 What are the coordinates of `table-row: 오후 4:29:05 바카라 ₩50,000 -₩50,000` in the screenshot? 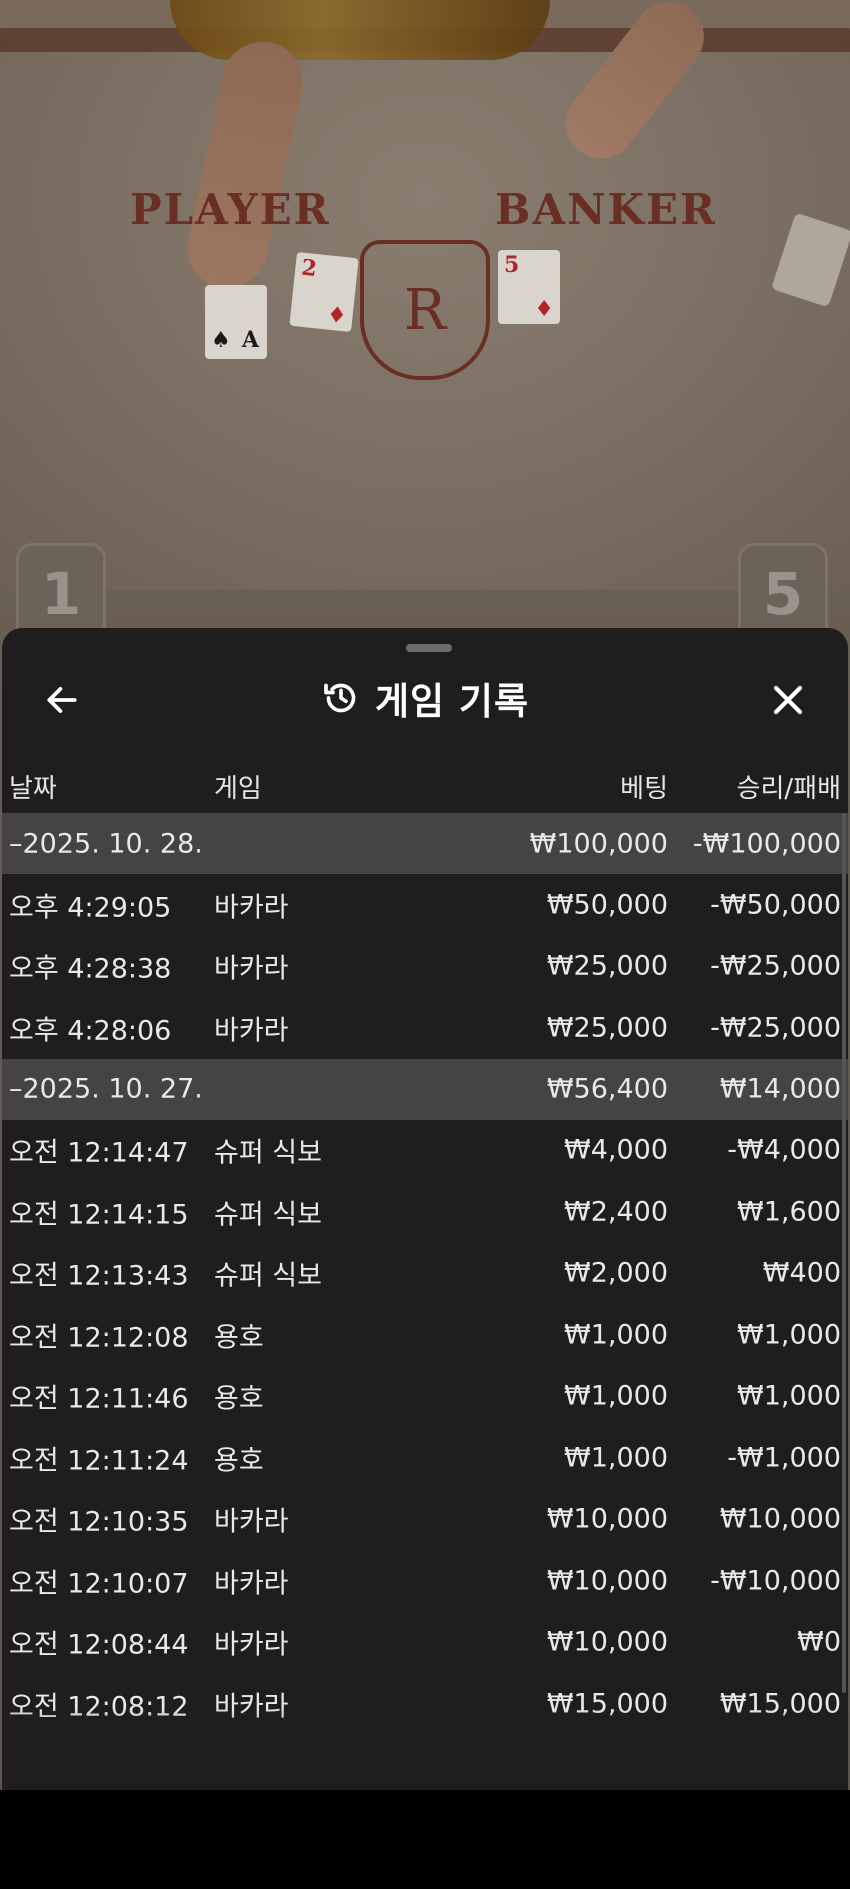 It's located at (425, 905).